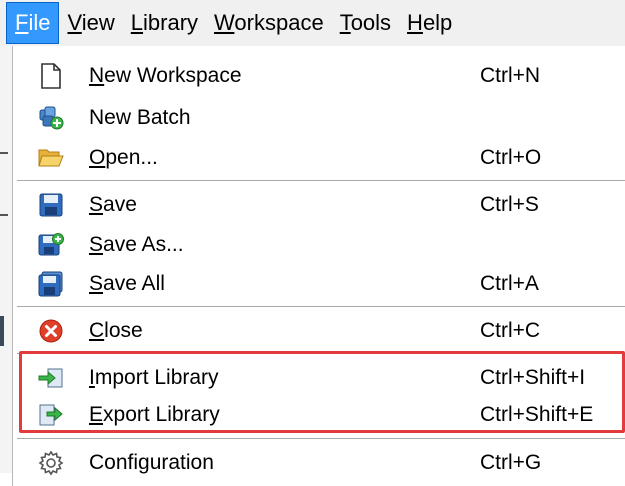 This screenshot has width=625, height=486. I want to click on shortcut-label: Ctrl+A, so click(509, 283).